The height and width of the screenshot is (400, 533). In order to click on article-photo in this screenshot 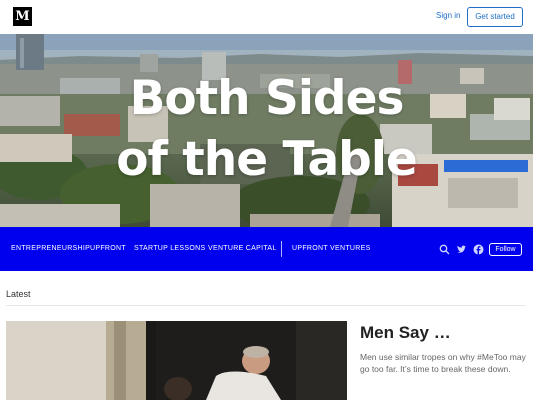, I will do `click(176, 360)`.